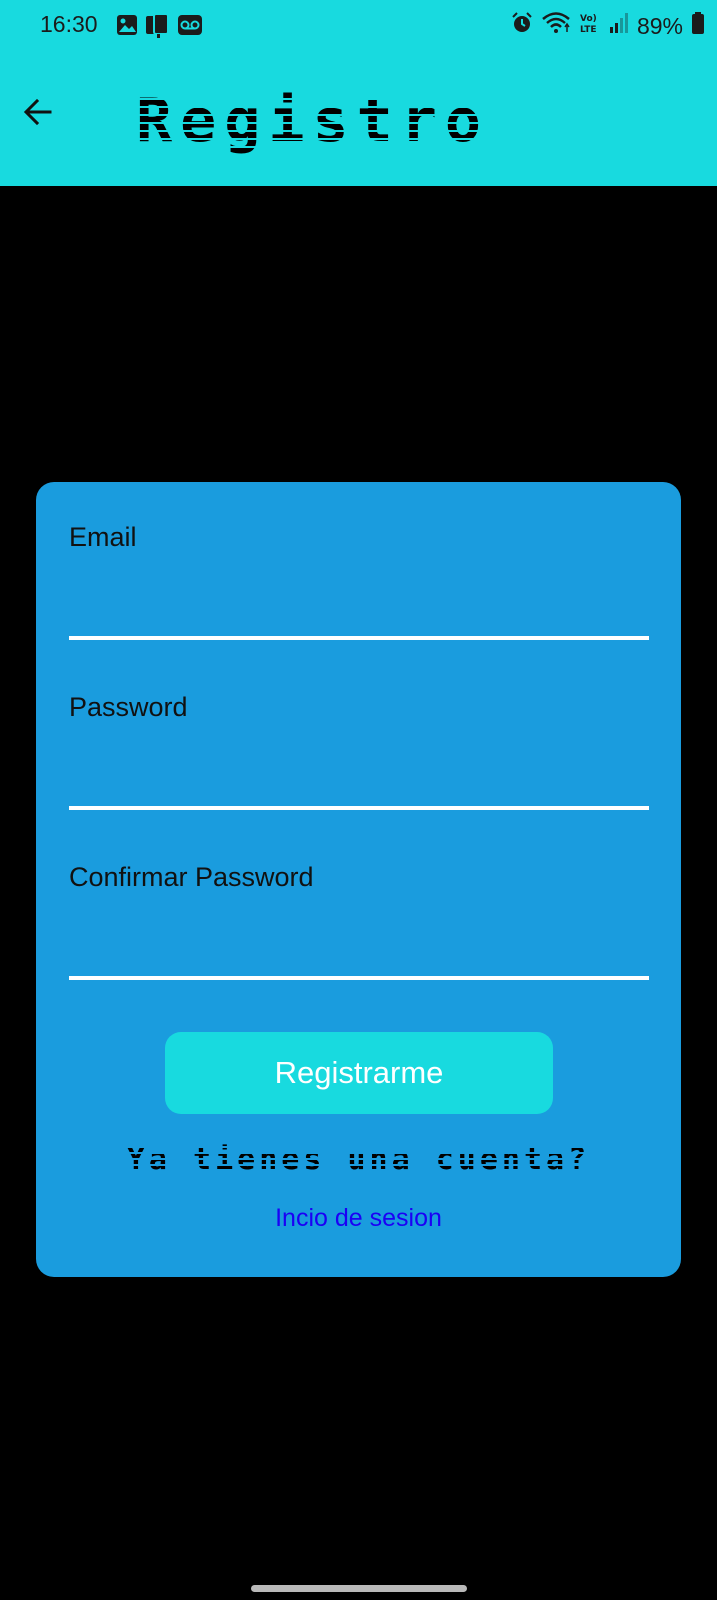 The height and width of the screenshot is (1600, 717). What do you see at coordinates (588, 19) in the screenshot?
I see `svg-text: Vo)` at bounding box center [588, 19].